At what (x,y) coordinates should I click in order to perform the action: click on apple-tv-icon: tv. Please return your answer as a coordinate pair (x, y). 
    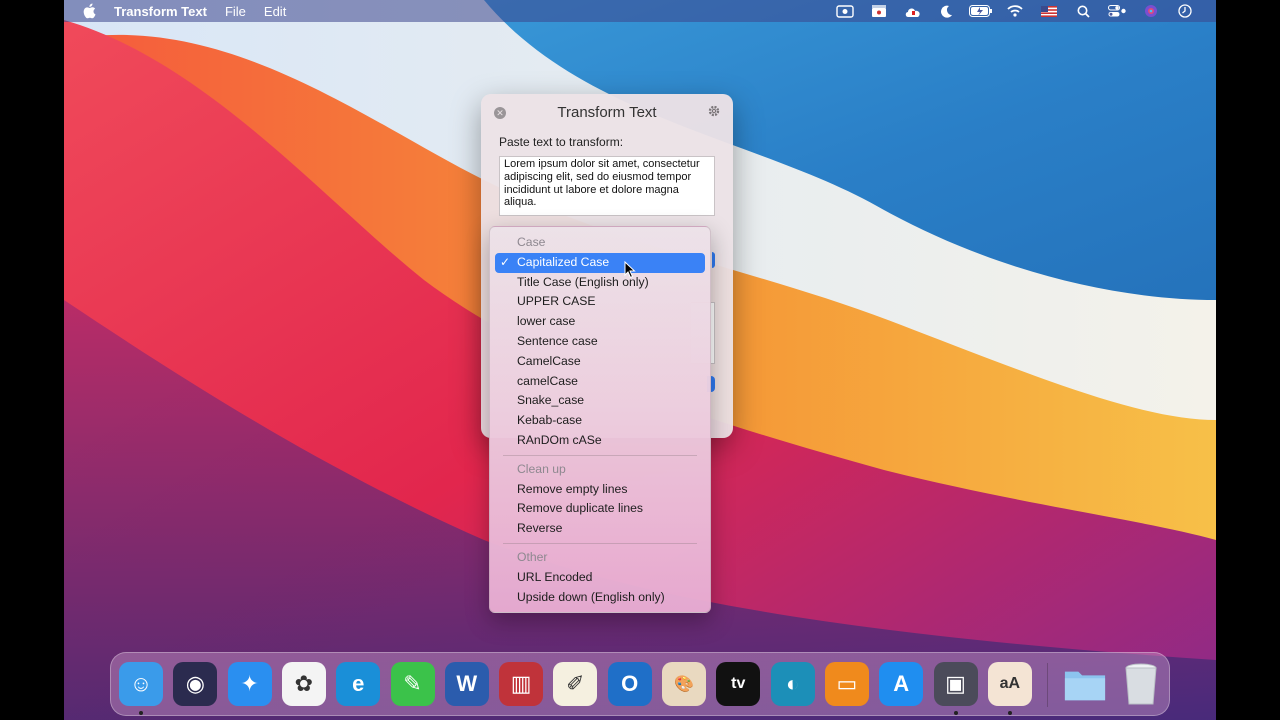
    Looking at the image, I should click on (738, 684).